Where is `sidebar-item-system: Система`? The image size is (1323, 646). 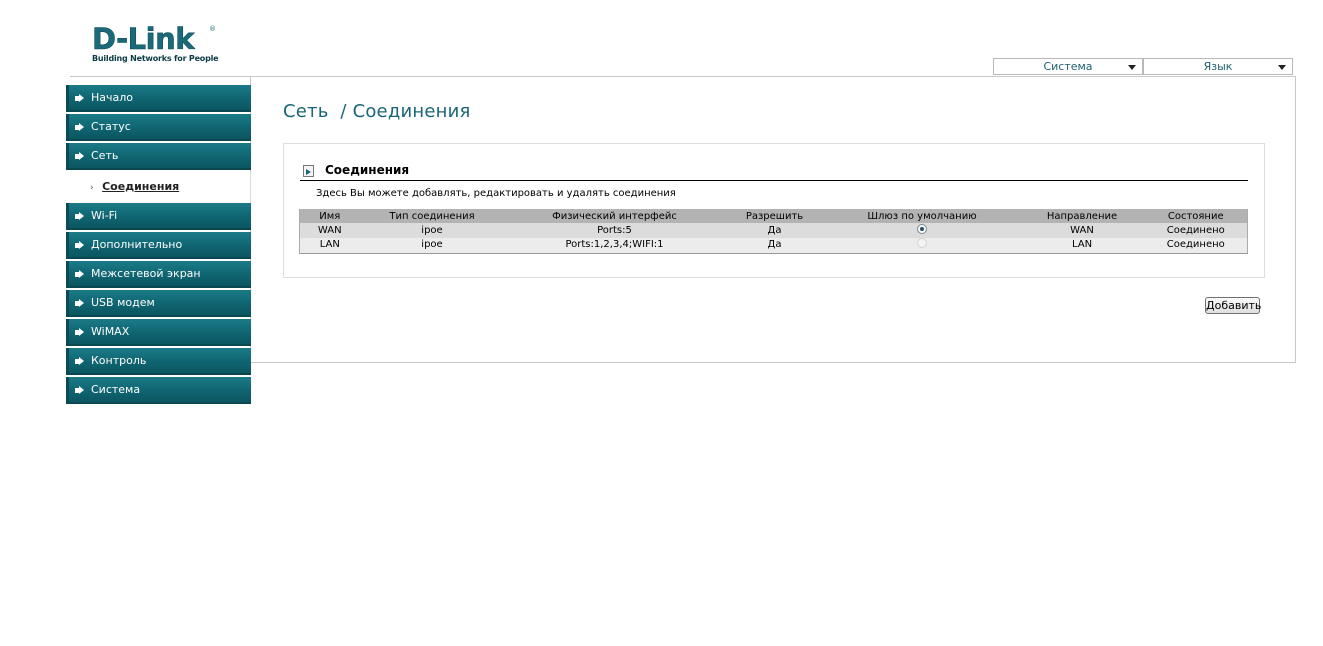
sidebar-item-system: Система is located at coordinates (158, 390).